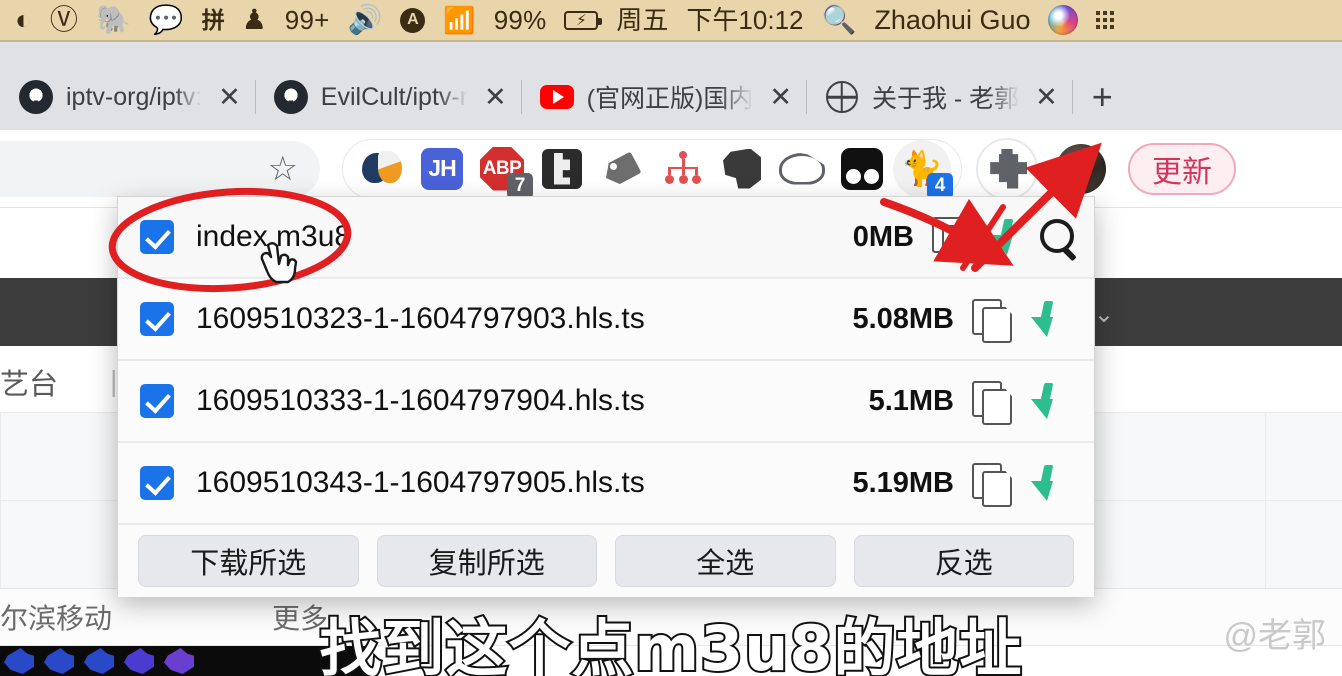 Image resolution: width=1342 pixels, height=676 pixels. I want to click on dropbox-icon: ♟, so click(254, 20).